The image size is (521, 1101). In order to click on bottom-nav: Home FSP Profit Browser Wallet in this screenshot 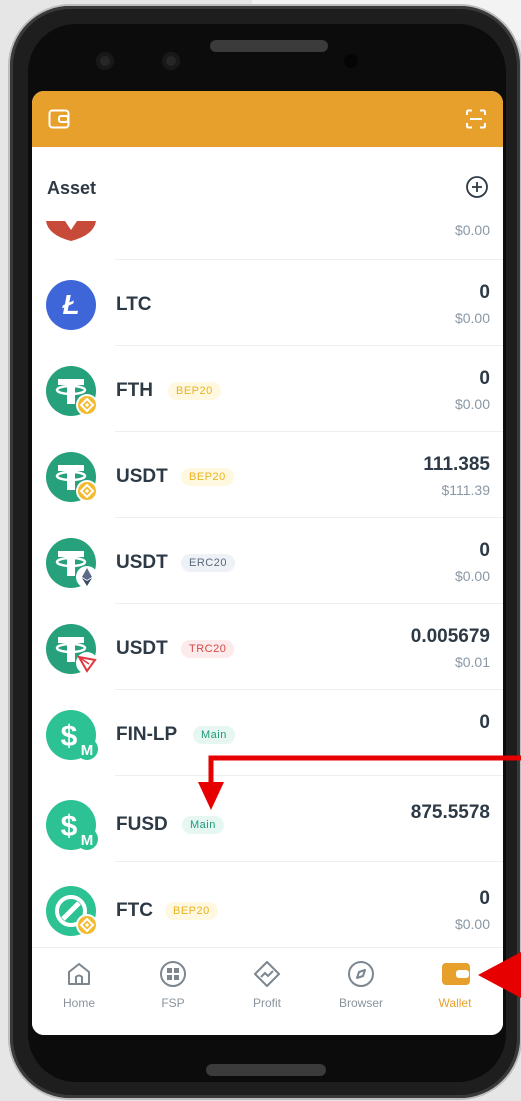, I will do `click(267, 991)`.